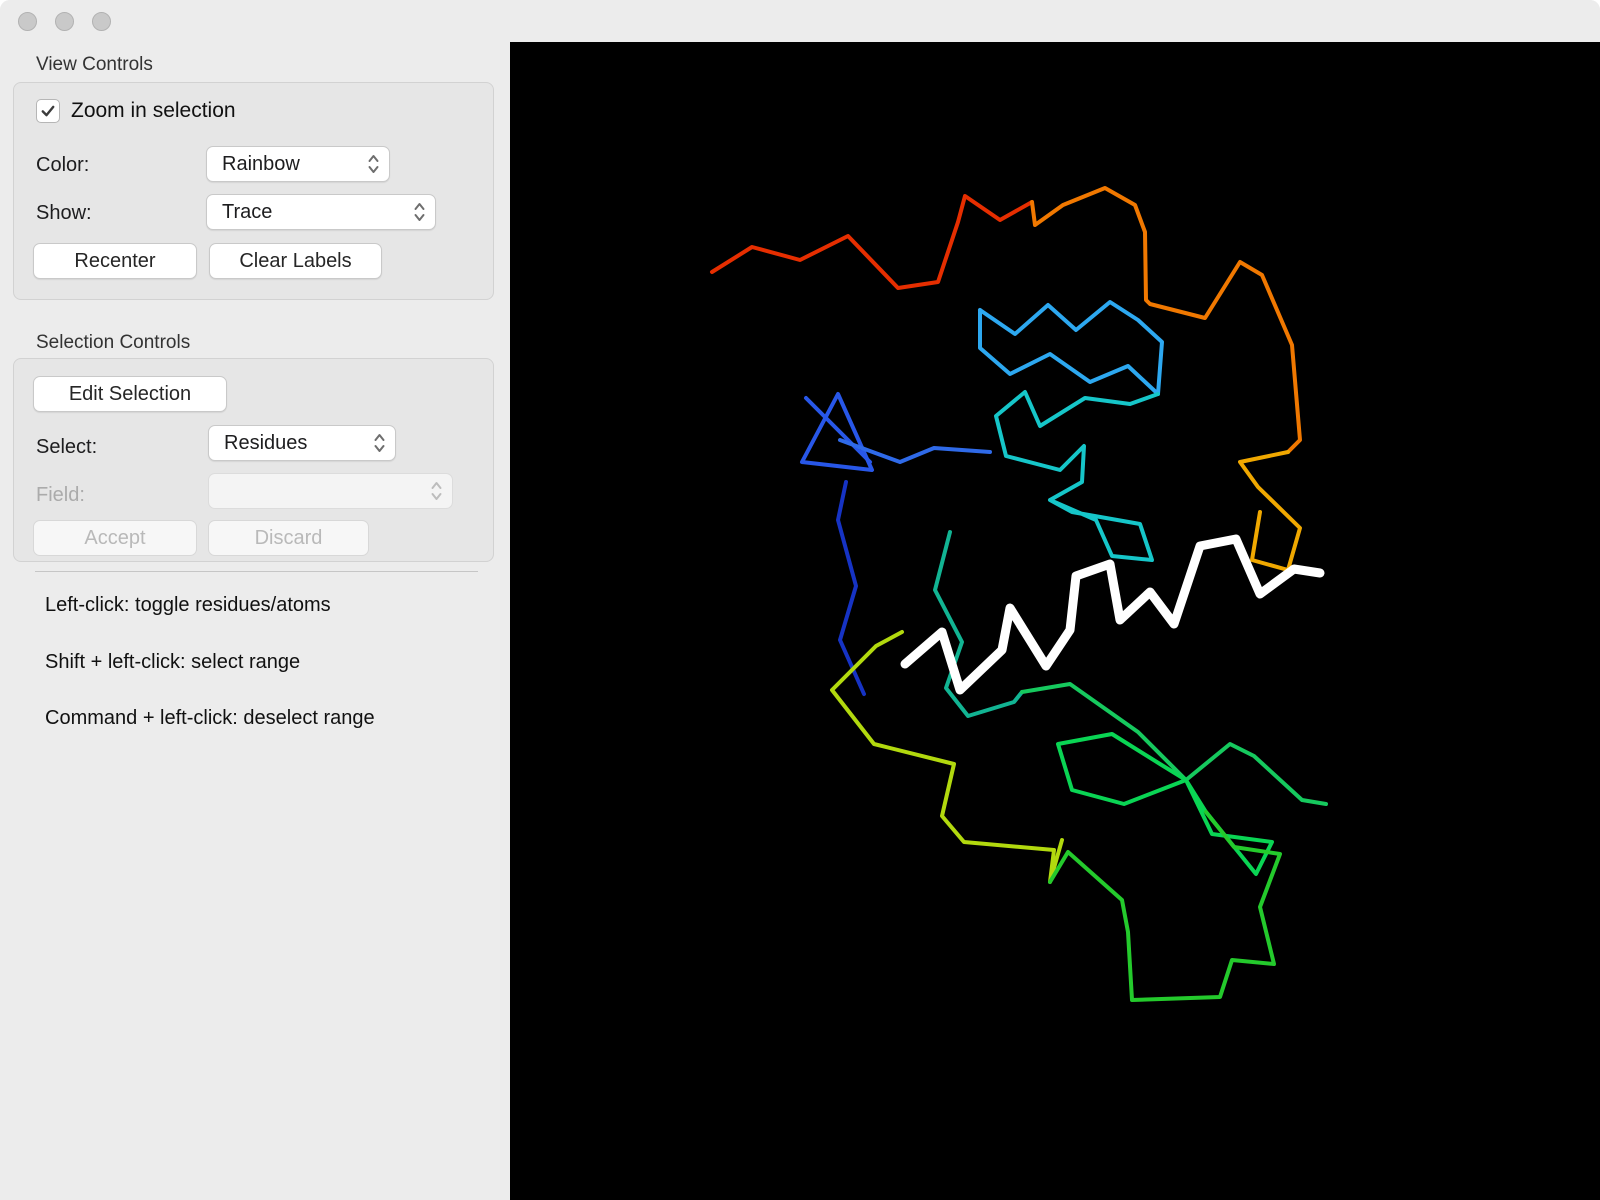  What do you see at coordinates (67, 447) in the screenshot?
I see `select-label: Select:` at bounding box center [67, 447].